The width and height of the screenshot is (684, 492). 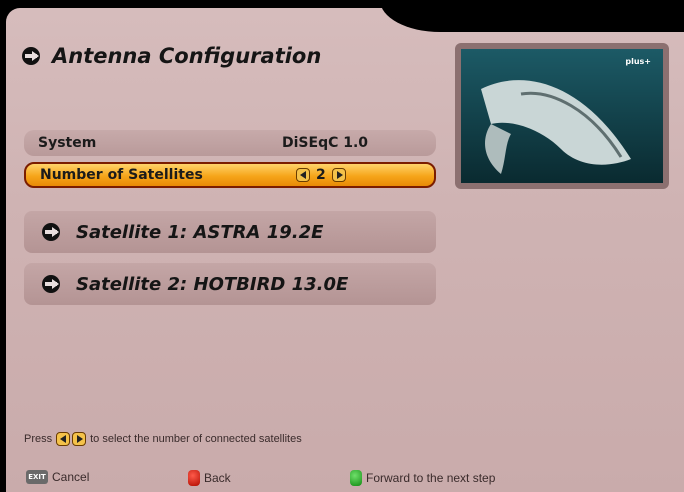 What do you see at coordinates (638, 61) in the screenshot?
I see `channel-logo: plus+` at bounding box center [638, 61].